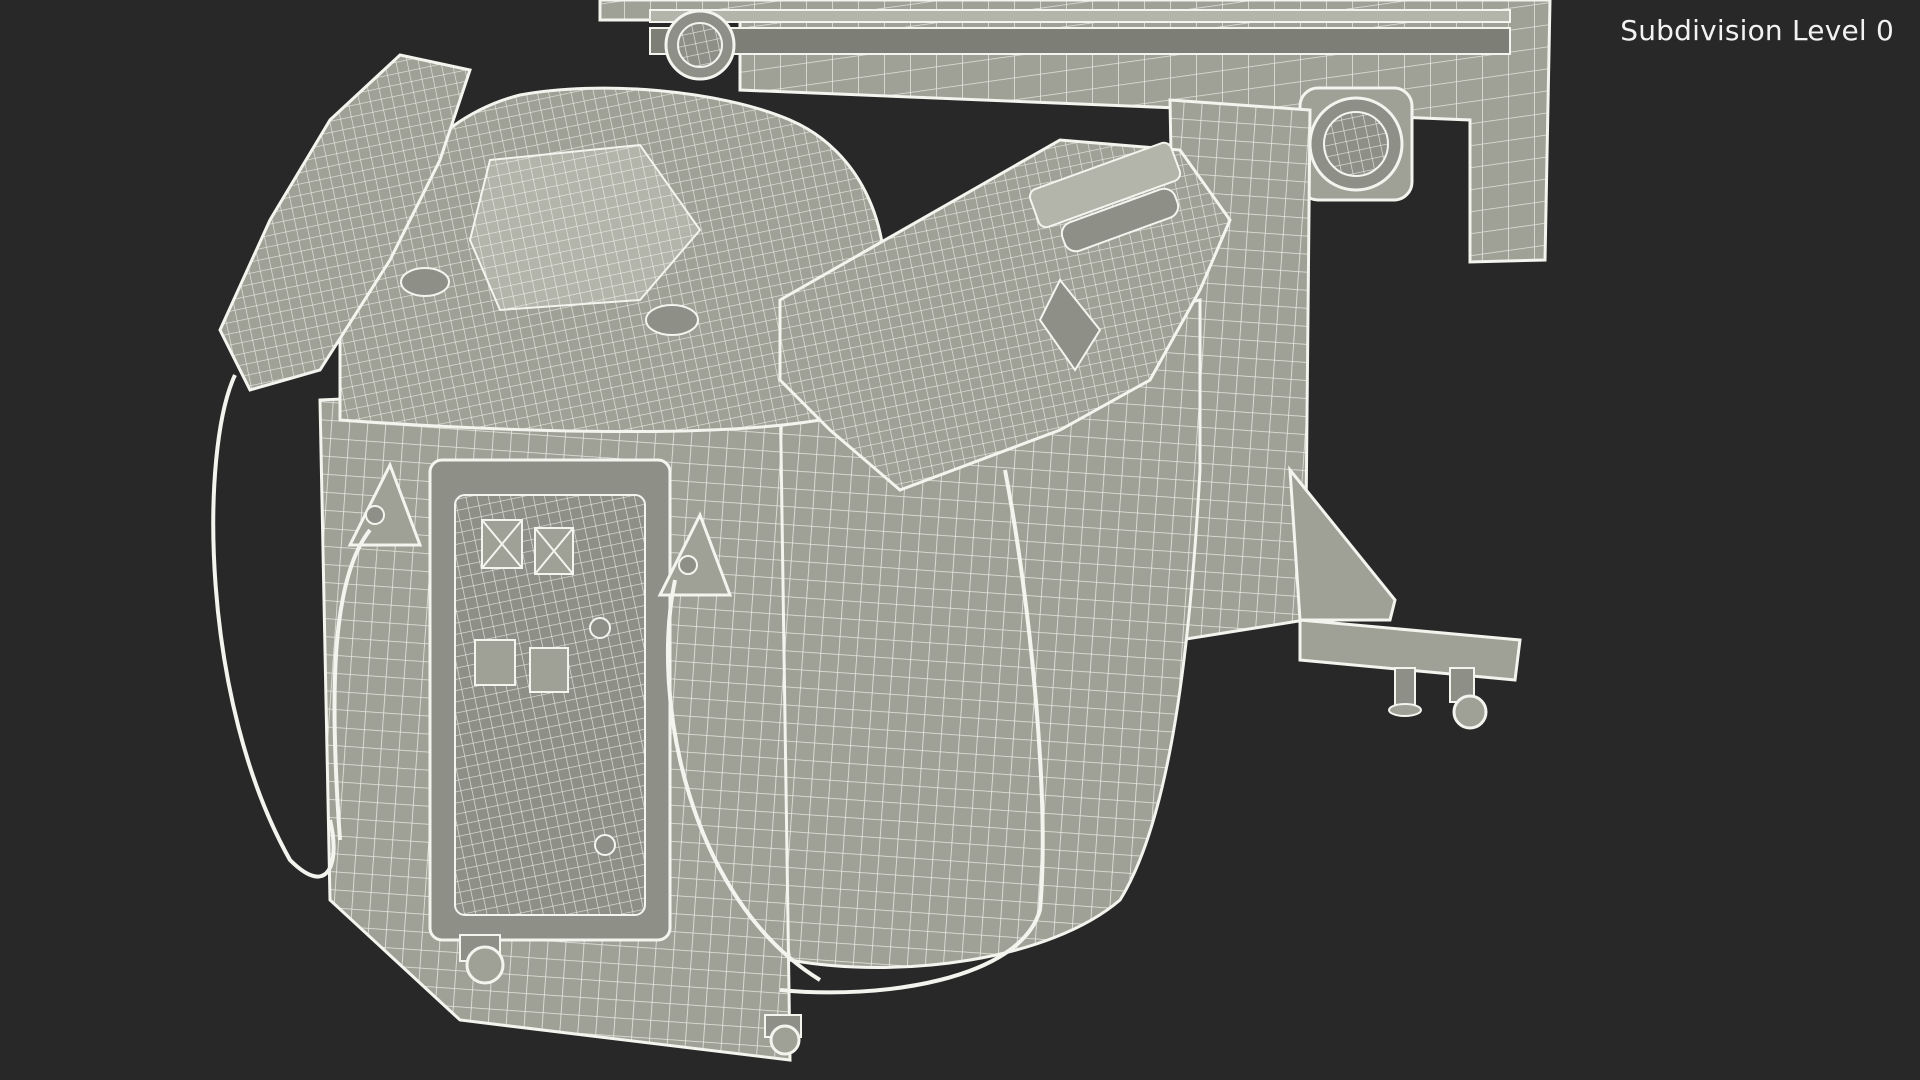  Describe the element at coordinates (554, 551) in the screenshot. I see `coin-slot-right` at that location.